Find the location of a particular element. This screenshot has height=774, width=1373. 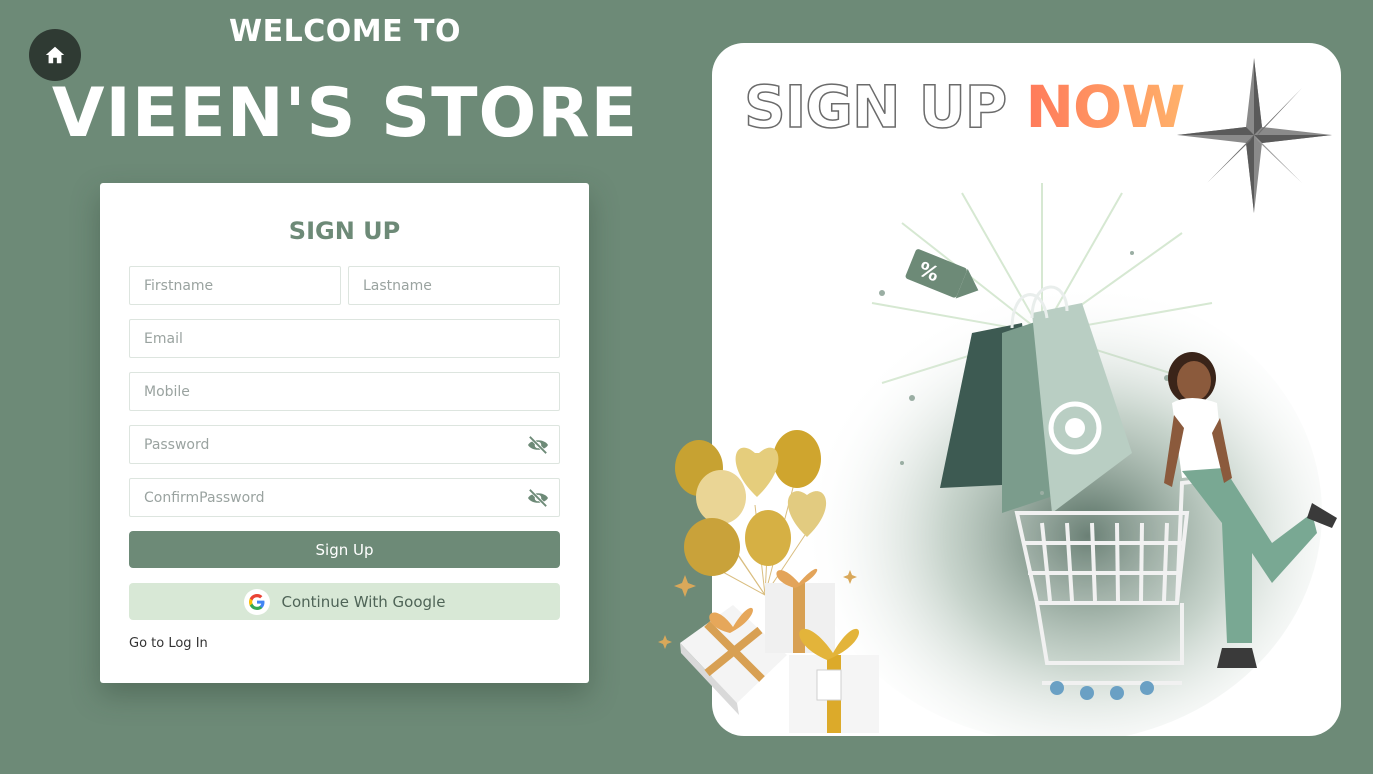

confirm-password-field is located at coordinates (344, 497).